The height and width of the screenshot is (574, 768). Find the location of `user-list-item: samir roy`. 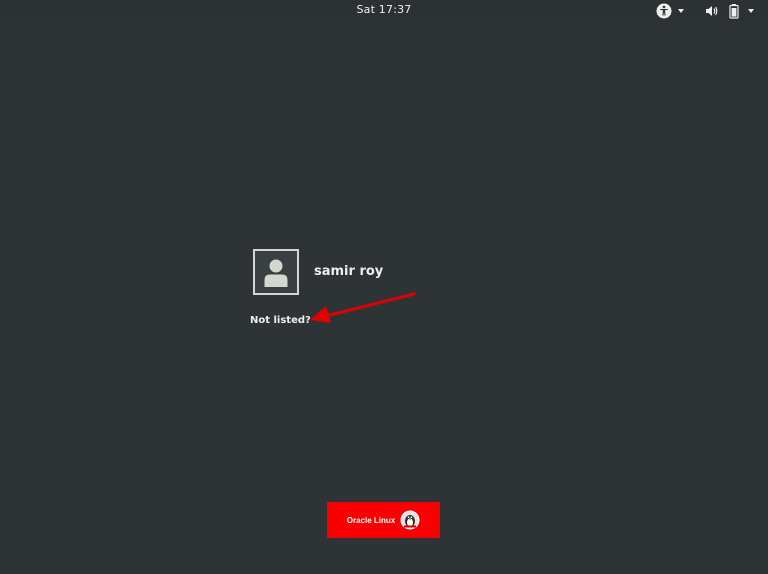

user-list-item: samir roy is located at coordinates (318, 272).